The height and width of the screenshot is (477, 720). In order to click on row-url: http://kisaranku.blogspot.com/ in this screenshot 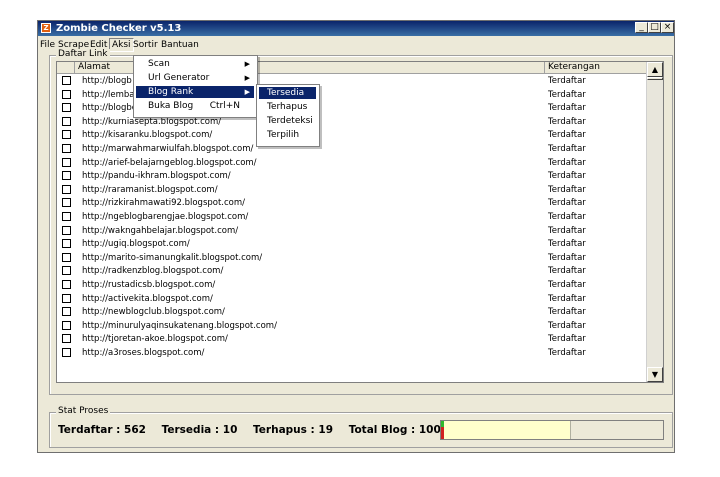, I will do `click(147, 135)`.